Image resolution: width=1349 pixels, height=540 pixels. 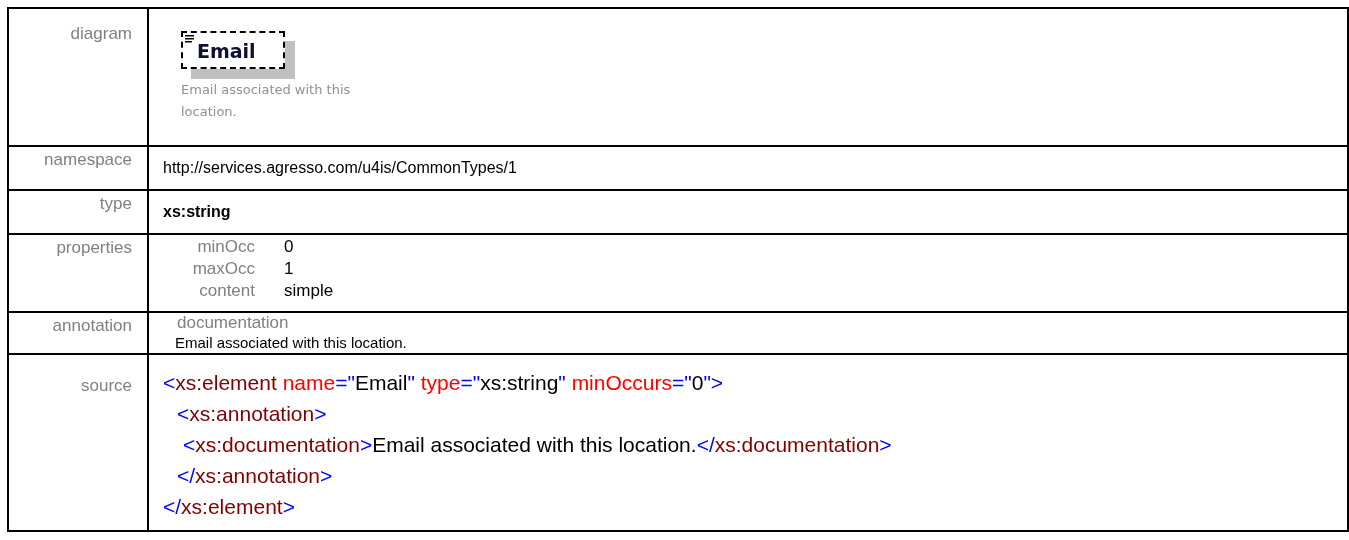 What do you see at coordinates (229, 507) in the screenshot?
I see `code-line: </xs:element>` at bounding box center [229, 507].